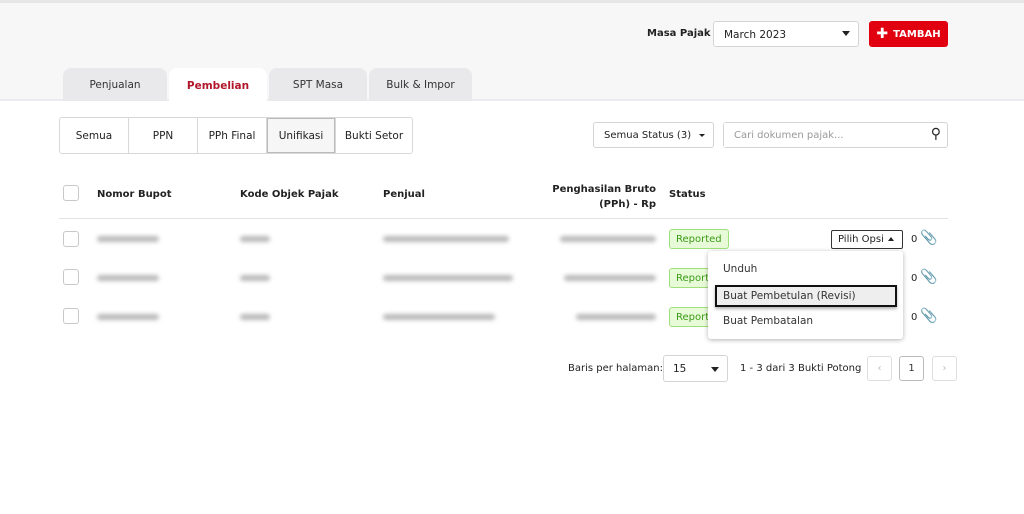  I want to click on rows-per-page-value: 15, so click(680, 369).